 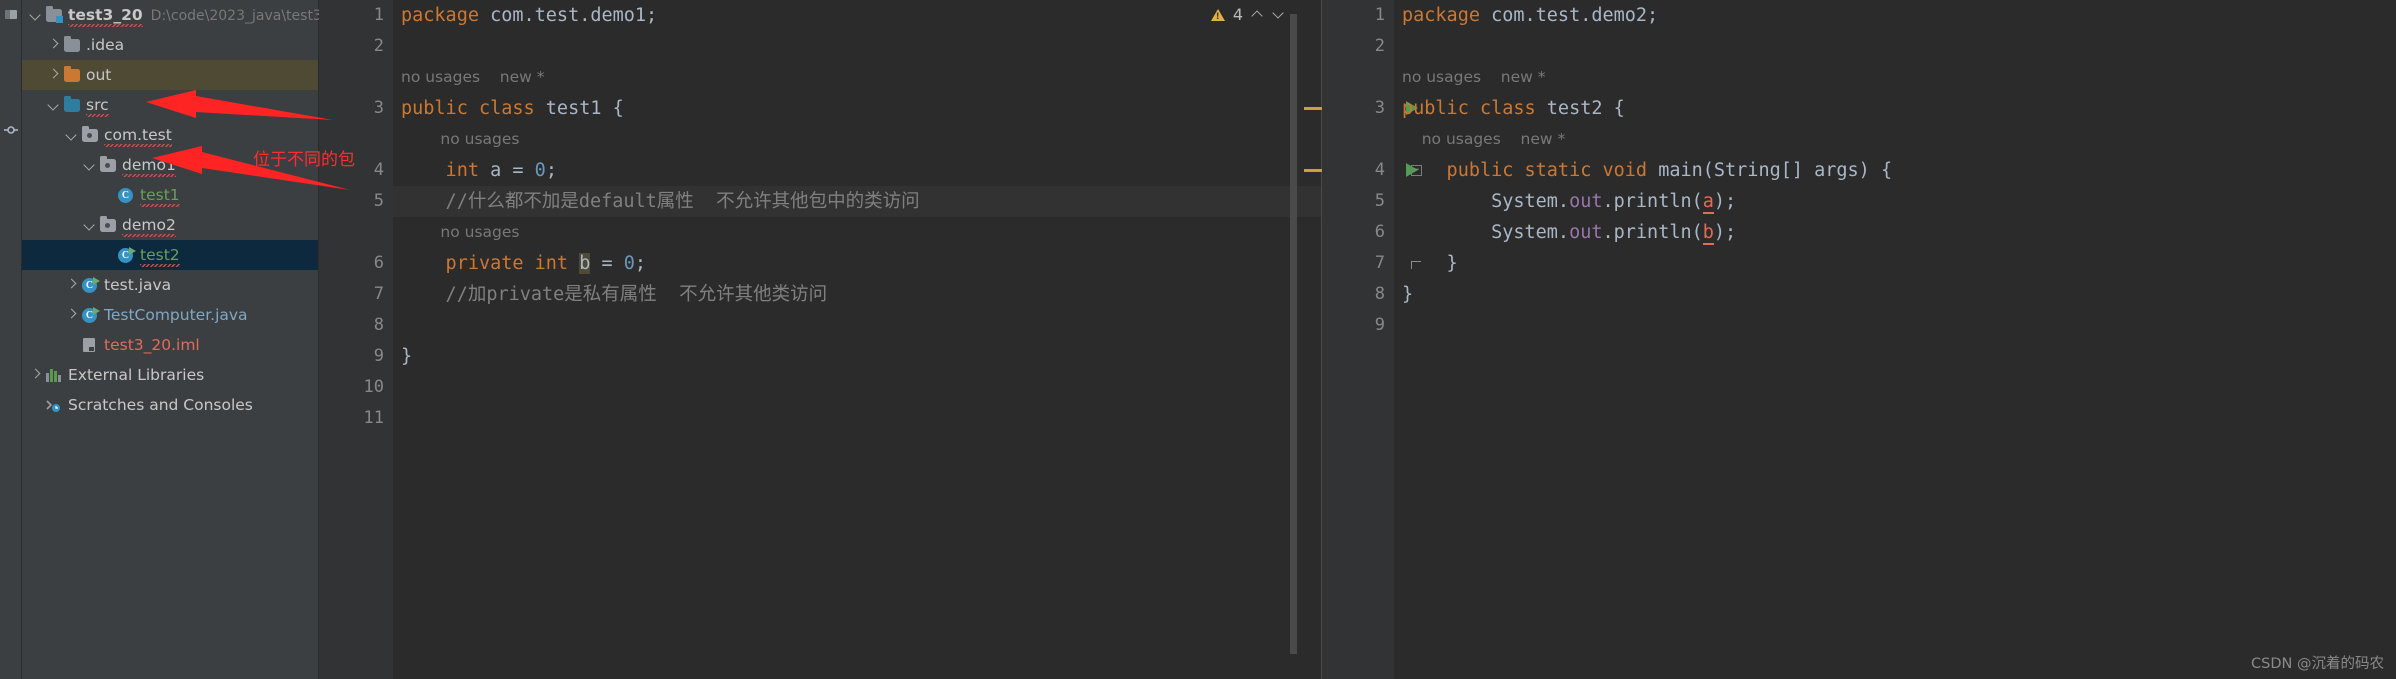 What do you see at coordinates (857, 201) in the screenshot?
I see `code-line: //什么都不加是default属性 不允许其他包中的类访问` at bounding box center [857, 201].